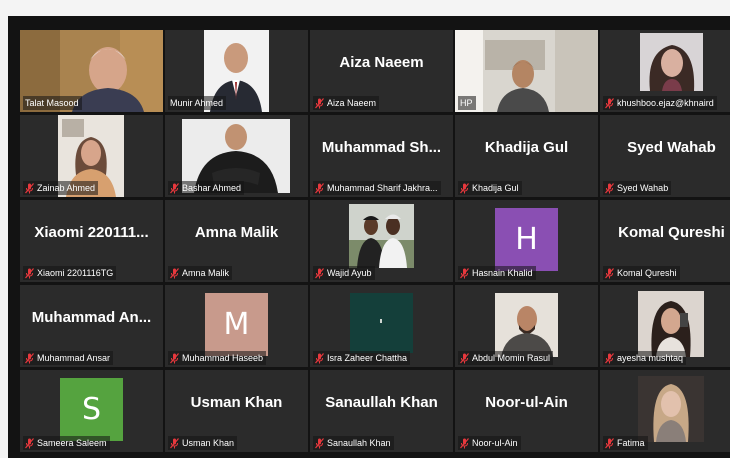 The width and height of the screenshot is (730, 458). I want to click on participant-name: HP, so click(466, 103).